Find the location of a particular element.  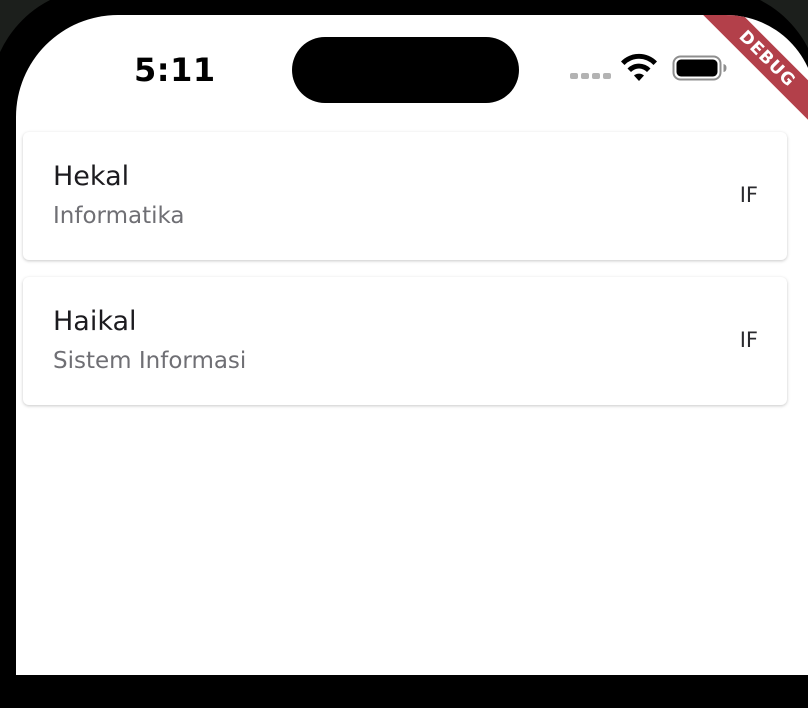

list-item-subtitle: Informatika is located at coordinates (119, 216).